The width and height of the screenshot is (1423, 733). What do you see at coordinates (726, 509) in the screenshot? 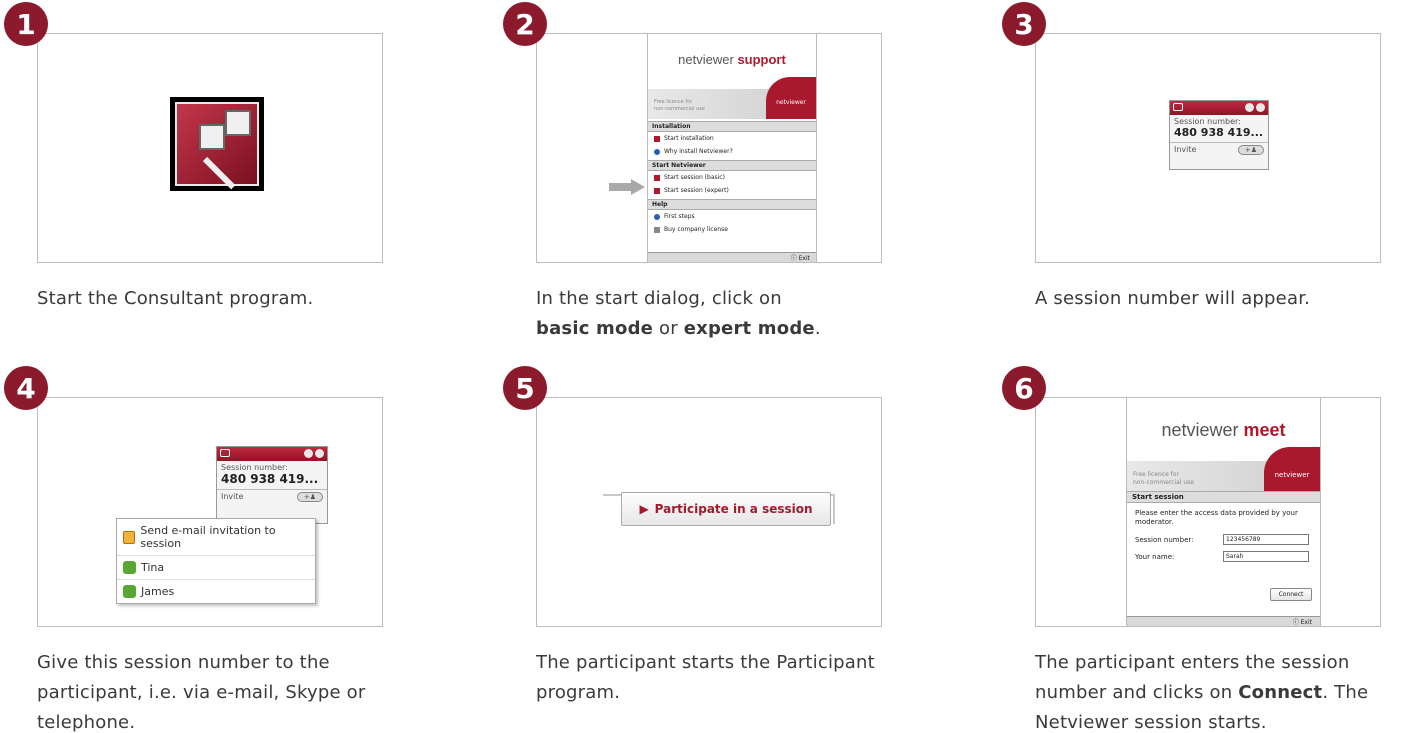
I see `participate-button: ▶ Participate in a session` at bounding box center [726, 509].